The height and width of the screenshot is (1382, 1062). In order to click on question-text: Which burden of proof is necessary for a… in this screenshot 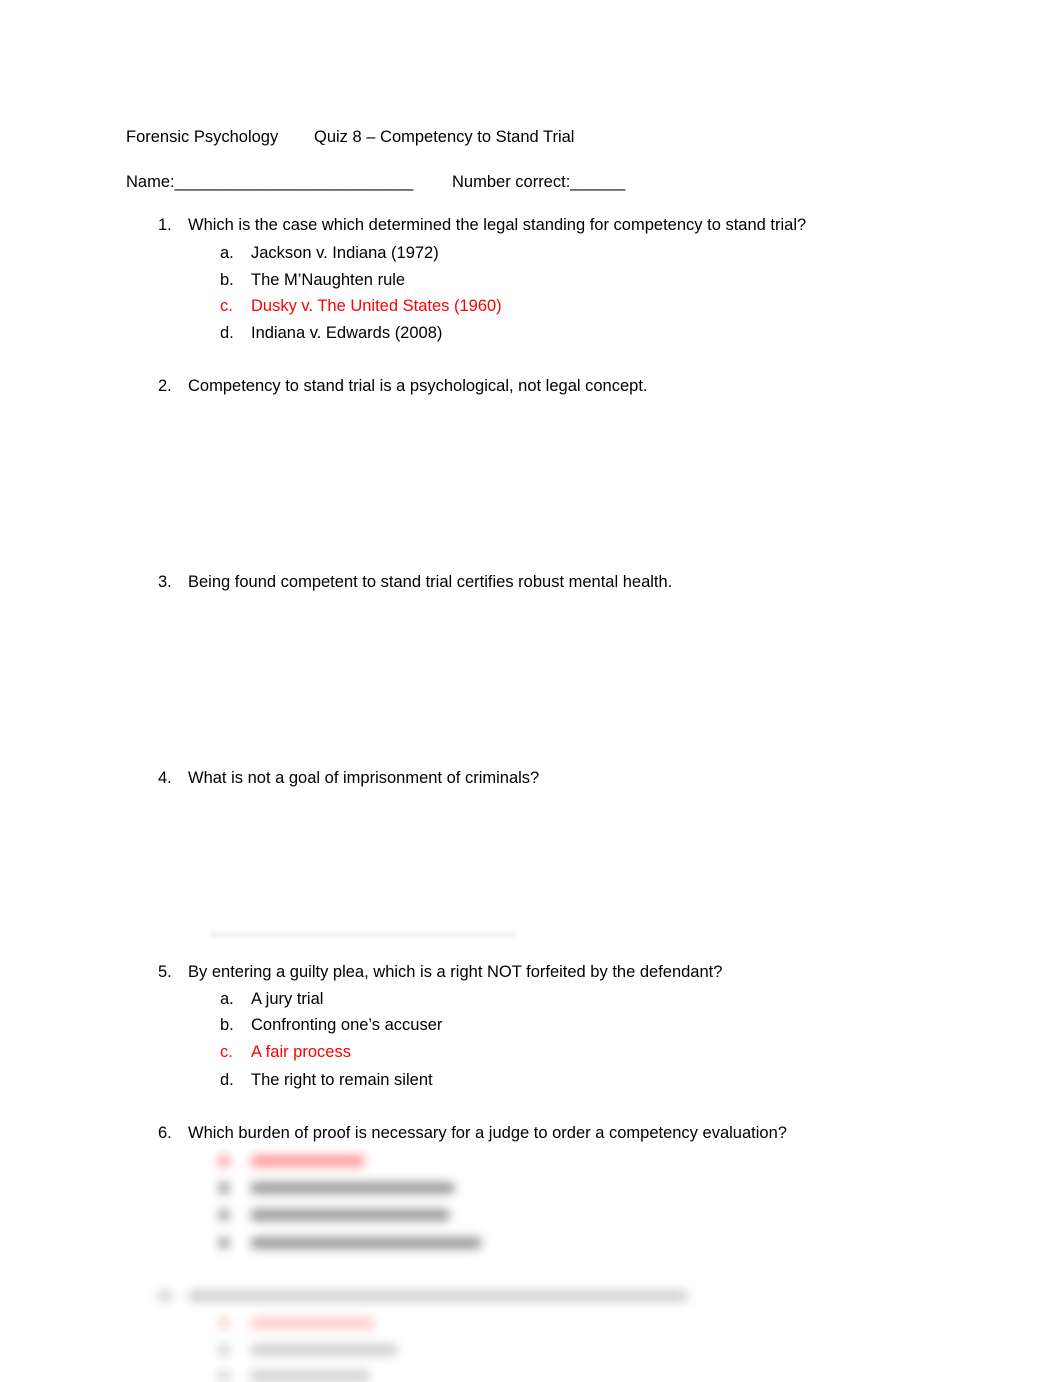, I will do `click(487, 1133)`.